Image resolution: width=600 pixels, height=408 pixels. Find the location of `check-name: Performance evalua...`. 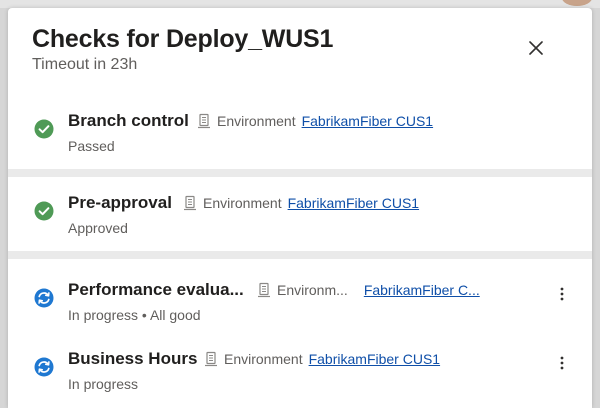

check-name: Performance evalua... is located at coordinates (156, 289).